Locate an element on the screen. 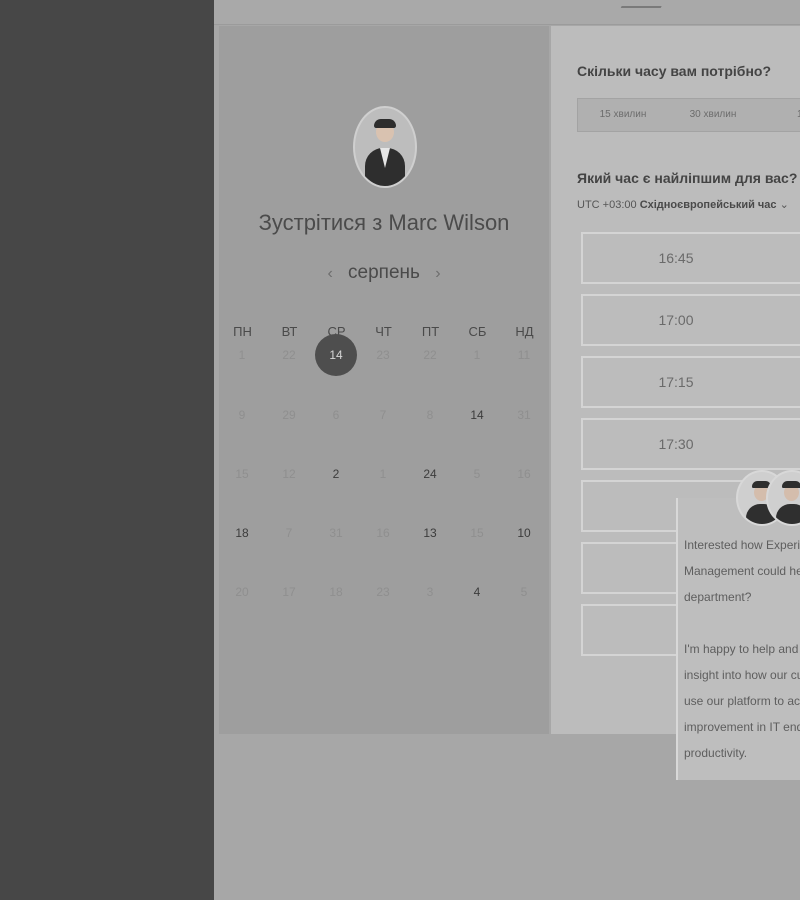  time-slot-button: 17:30 is located at coordinates (690, 444).